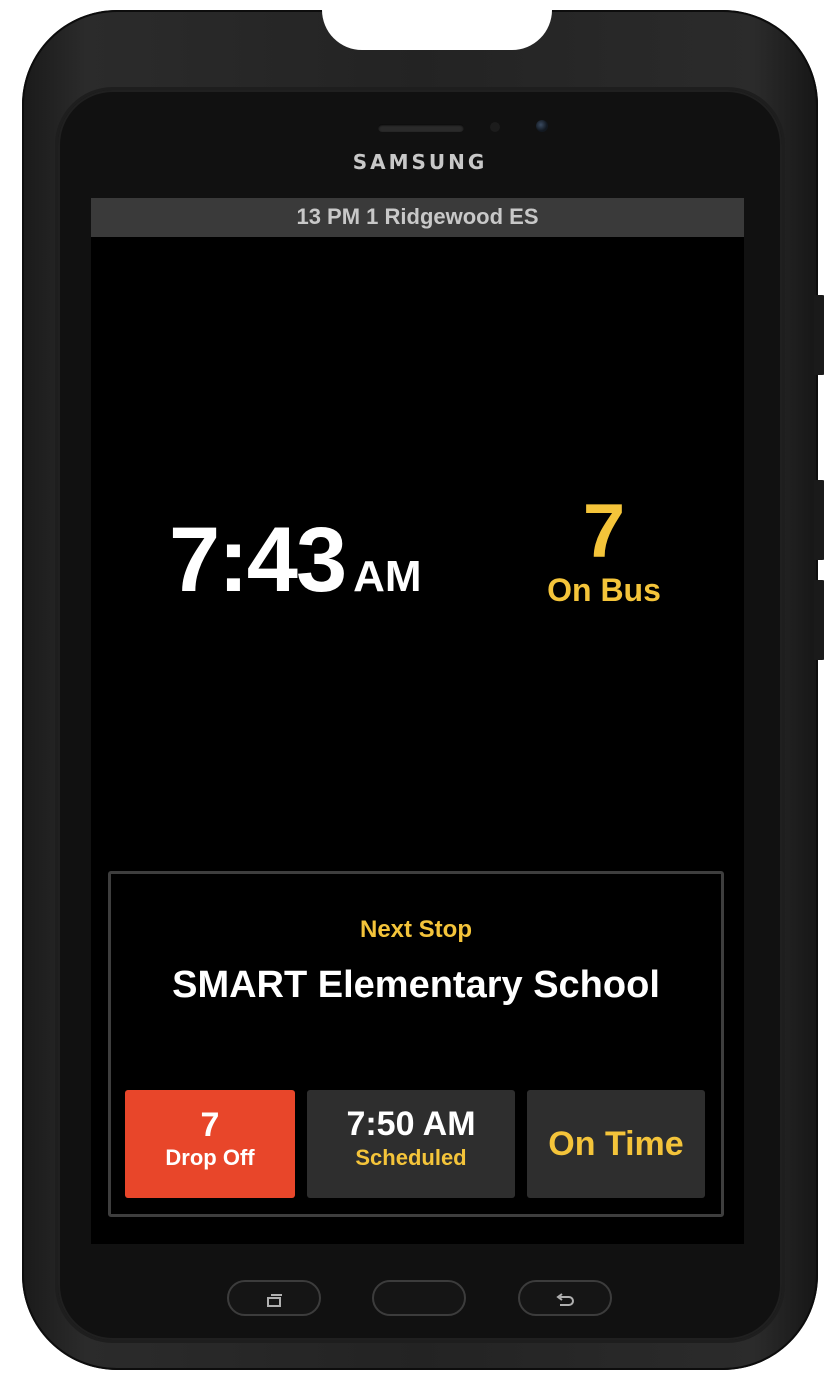  I want to click on front-camera, so click(542, 126).